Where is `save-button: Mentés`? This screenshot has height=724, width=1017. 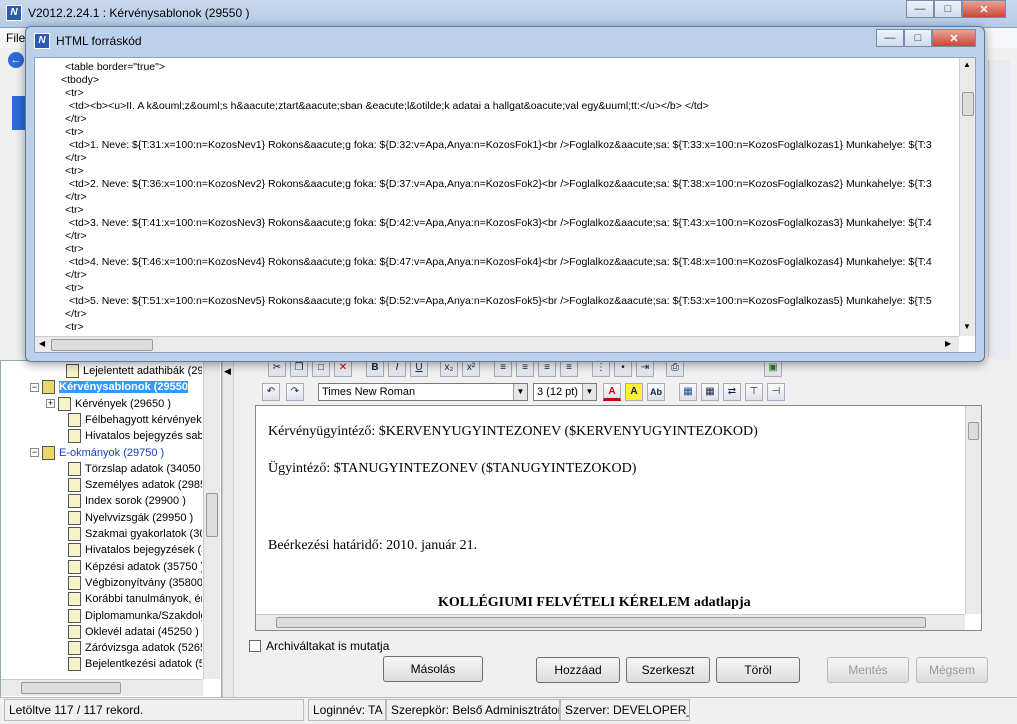 save-button: Mentés is located at coordinates (868, 670).